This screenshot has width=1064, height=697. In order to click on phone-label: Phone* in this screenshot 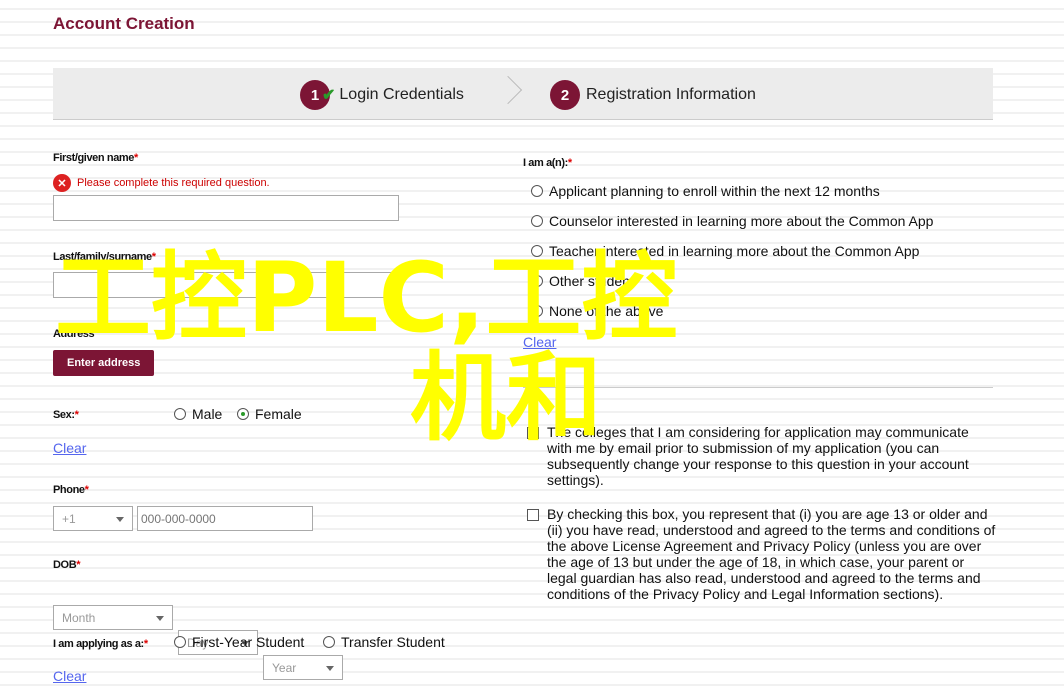, I will do `click(71, 490)`.